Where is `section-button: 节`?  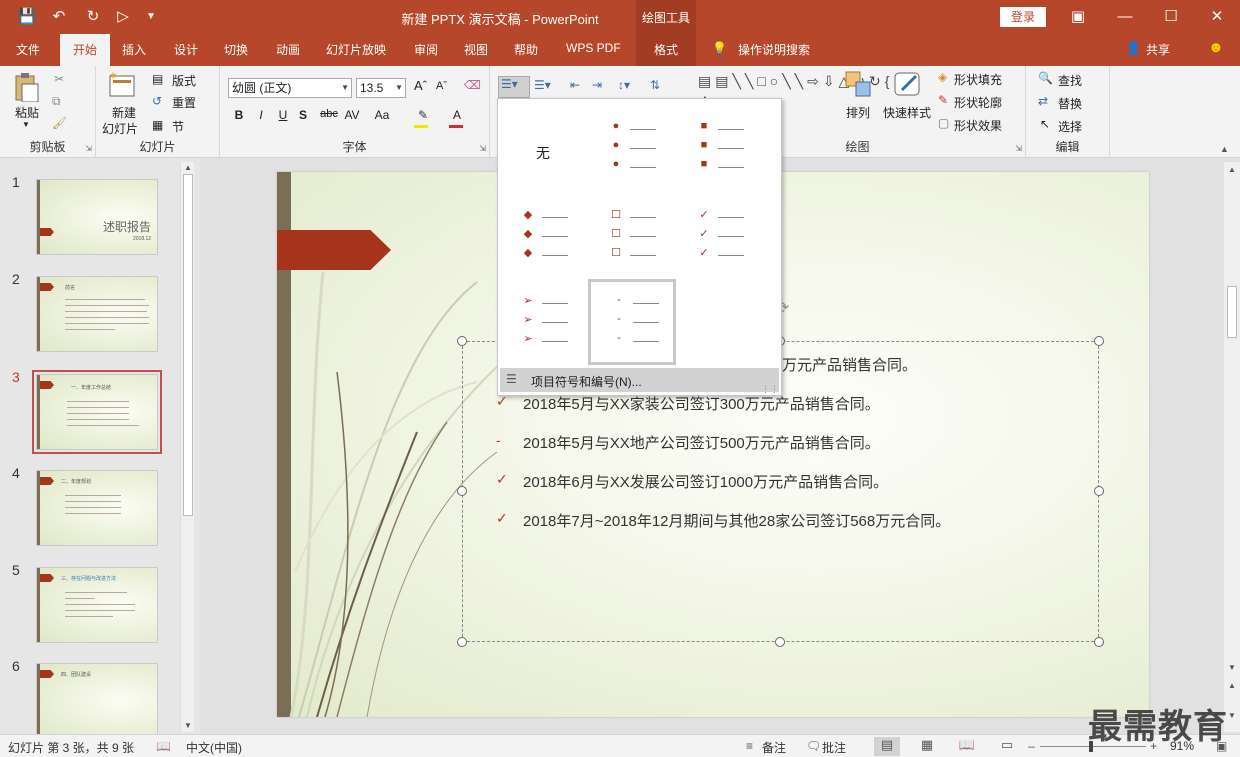 section-button: 节 is located at coordinates (178, 126).